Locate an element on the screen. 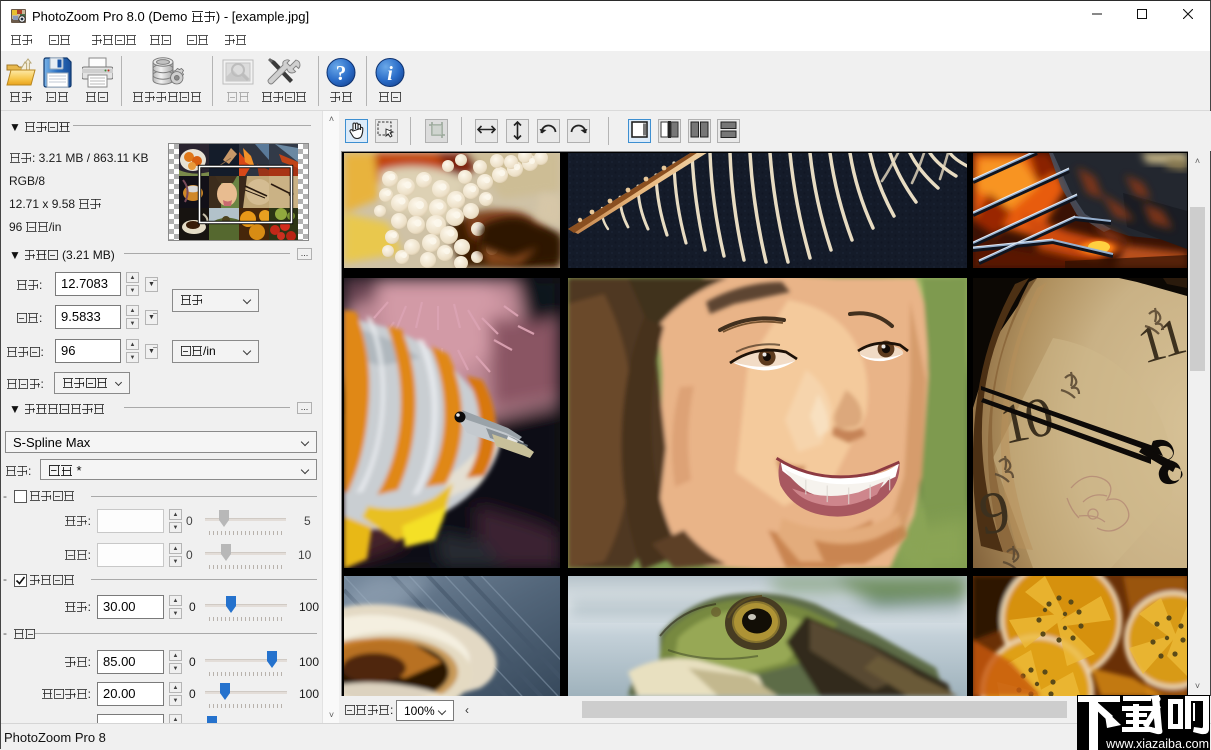 The height and width of the screenshot is (750, 1211). svg-text: www.xiazaiba.com is located at coordinates (1157, 743).